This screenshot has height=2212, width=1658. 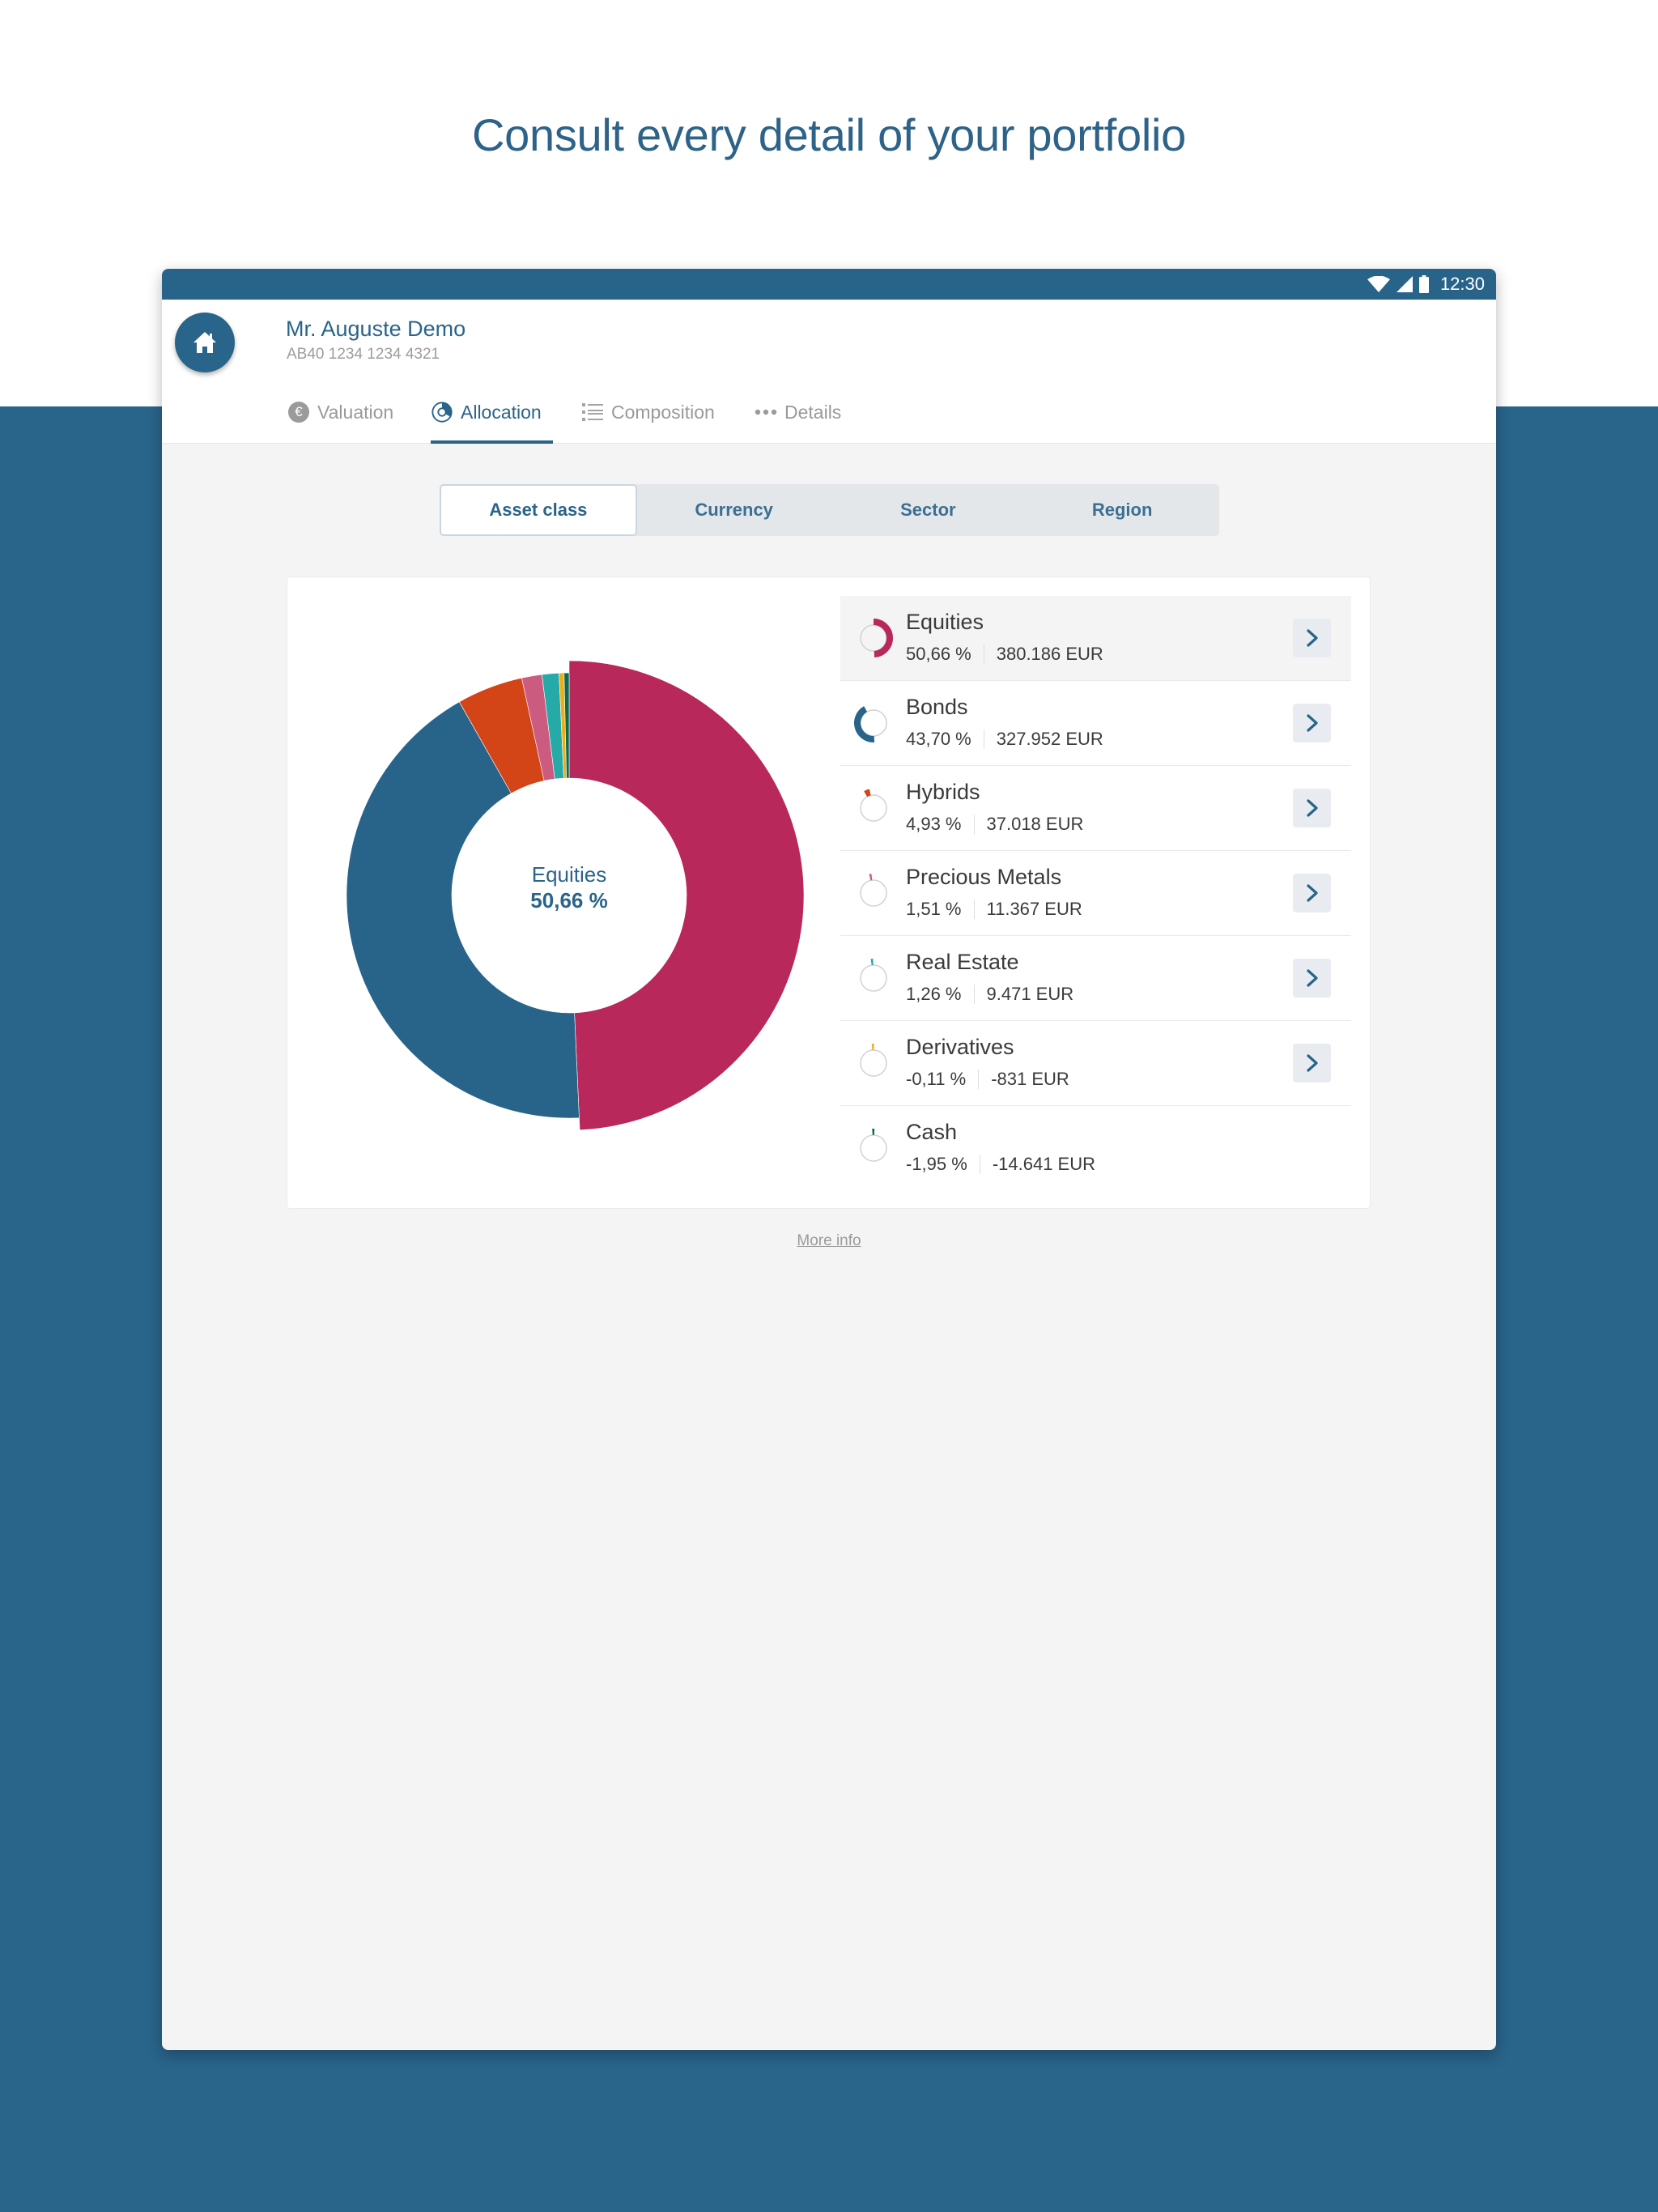 What do you see at coordinates (1049, 739) in the screenshot?
I see `item-amount: 327.952 EUR` at bounding box center [1049, 739].